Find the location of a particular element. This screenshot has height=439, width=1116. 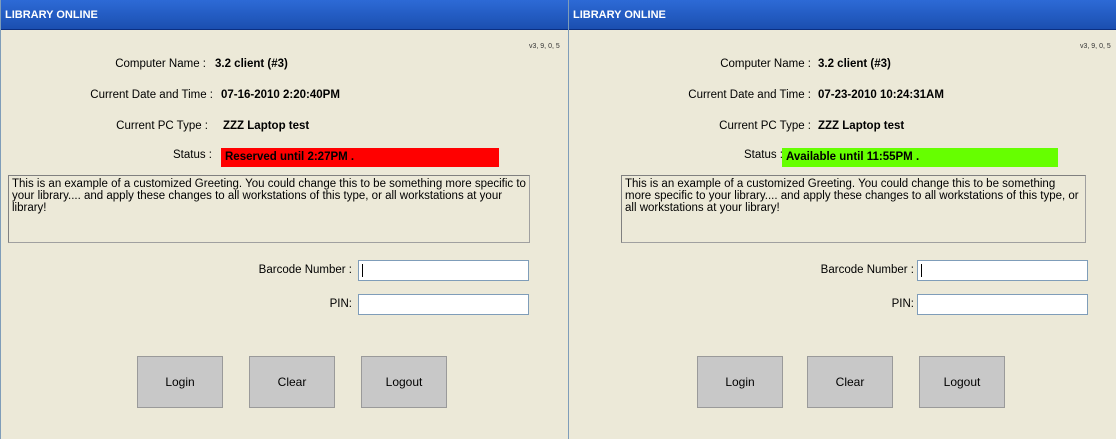

status-badge: Available until 11:55PM . is located at coordinates (920, 157).